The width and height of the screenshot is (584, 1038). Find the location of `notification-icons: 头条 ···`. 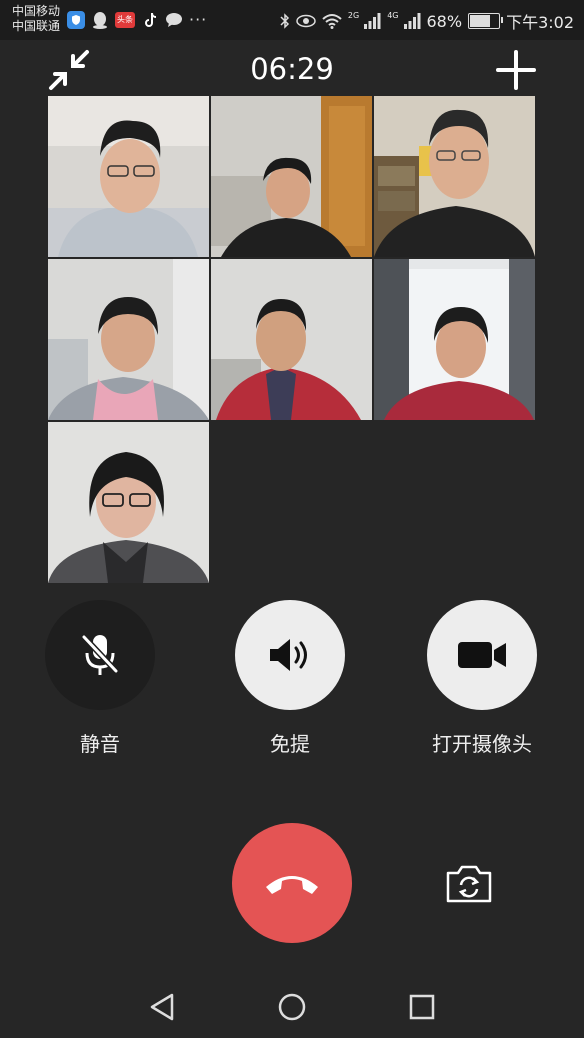

notification-icons: 头条 ··· is located at coordinates (137, 19).